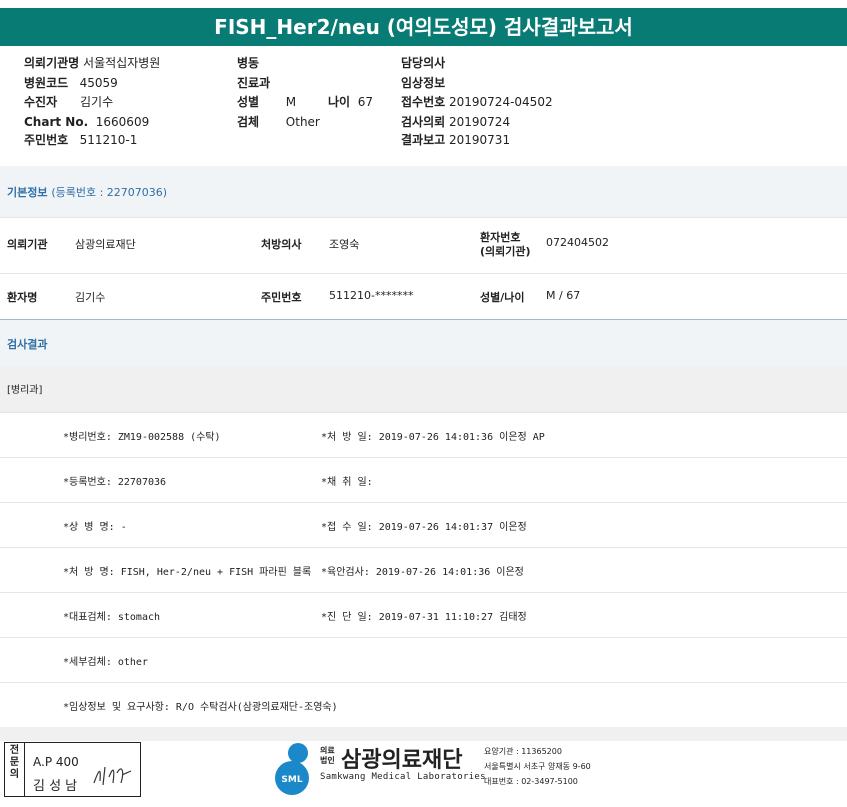 The image size is (847, 807). What do you see at coordinates (327, 755) in the screenshot?
I see `logo-corp-label: 의료 법인` at bounding box center [327, 755].